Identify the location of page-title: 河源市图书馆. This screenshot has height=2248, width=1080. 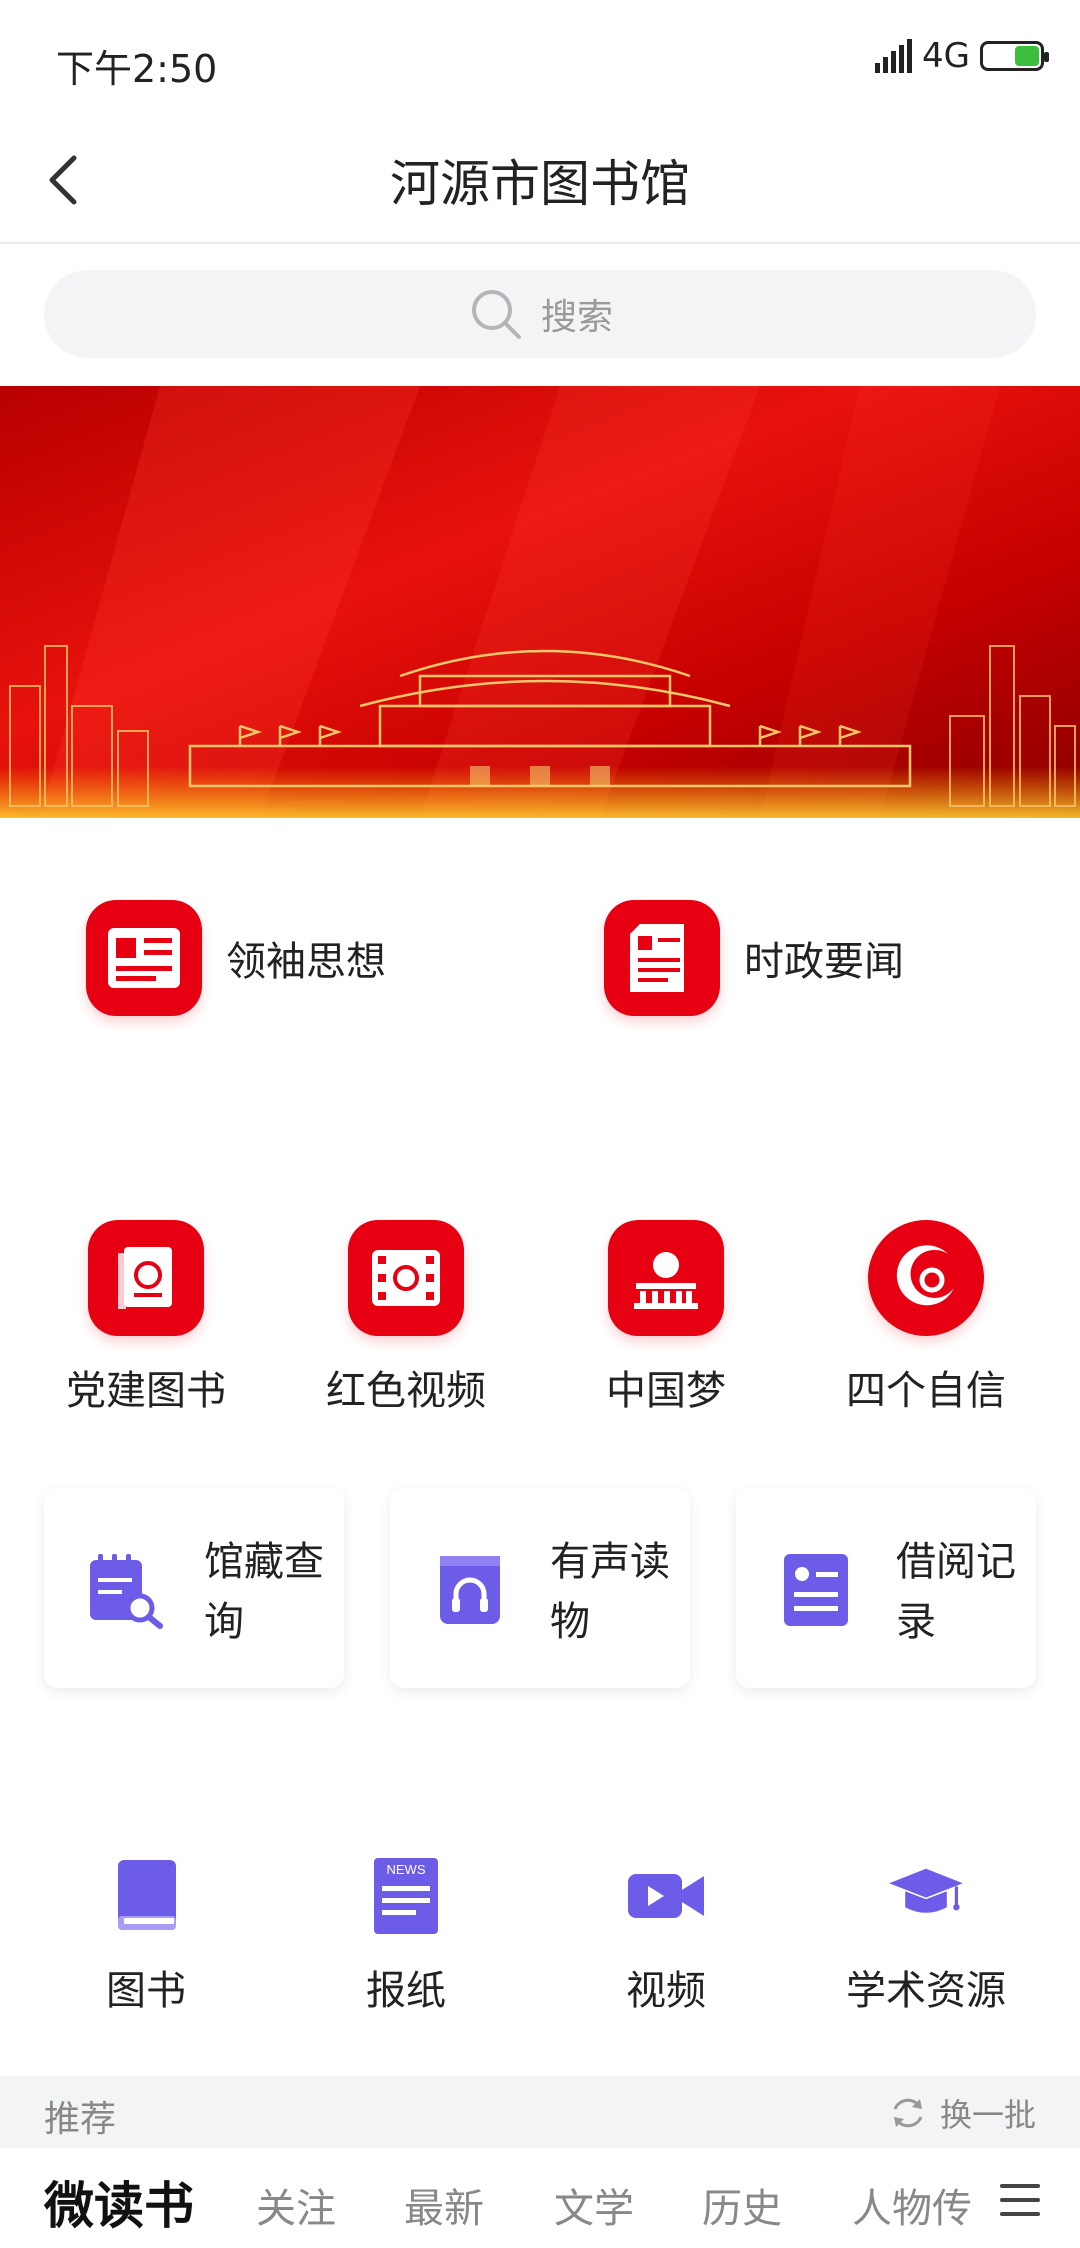
(540, 184).